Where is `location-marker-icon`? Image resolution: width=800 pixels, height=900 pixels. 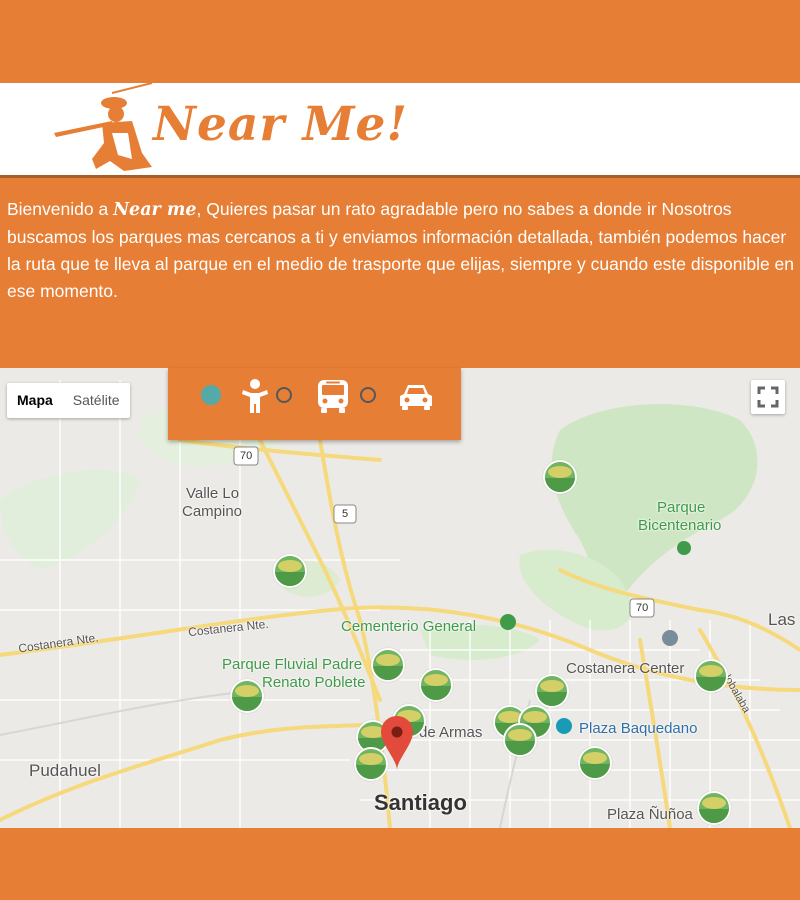
location-marker-icon is located at coordinates (397, 743).